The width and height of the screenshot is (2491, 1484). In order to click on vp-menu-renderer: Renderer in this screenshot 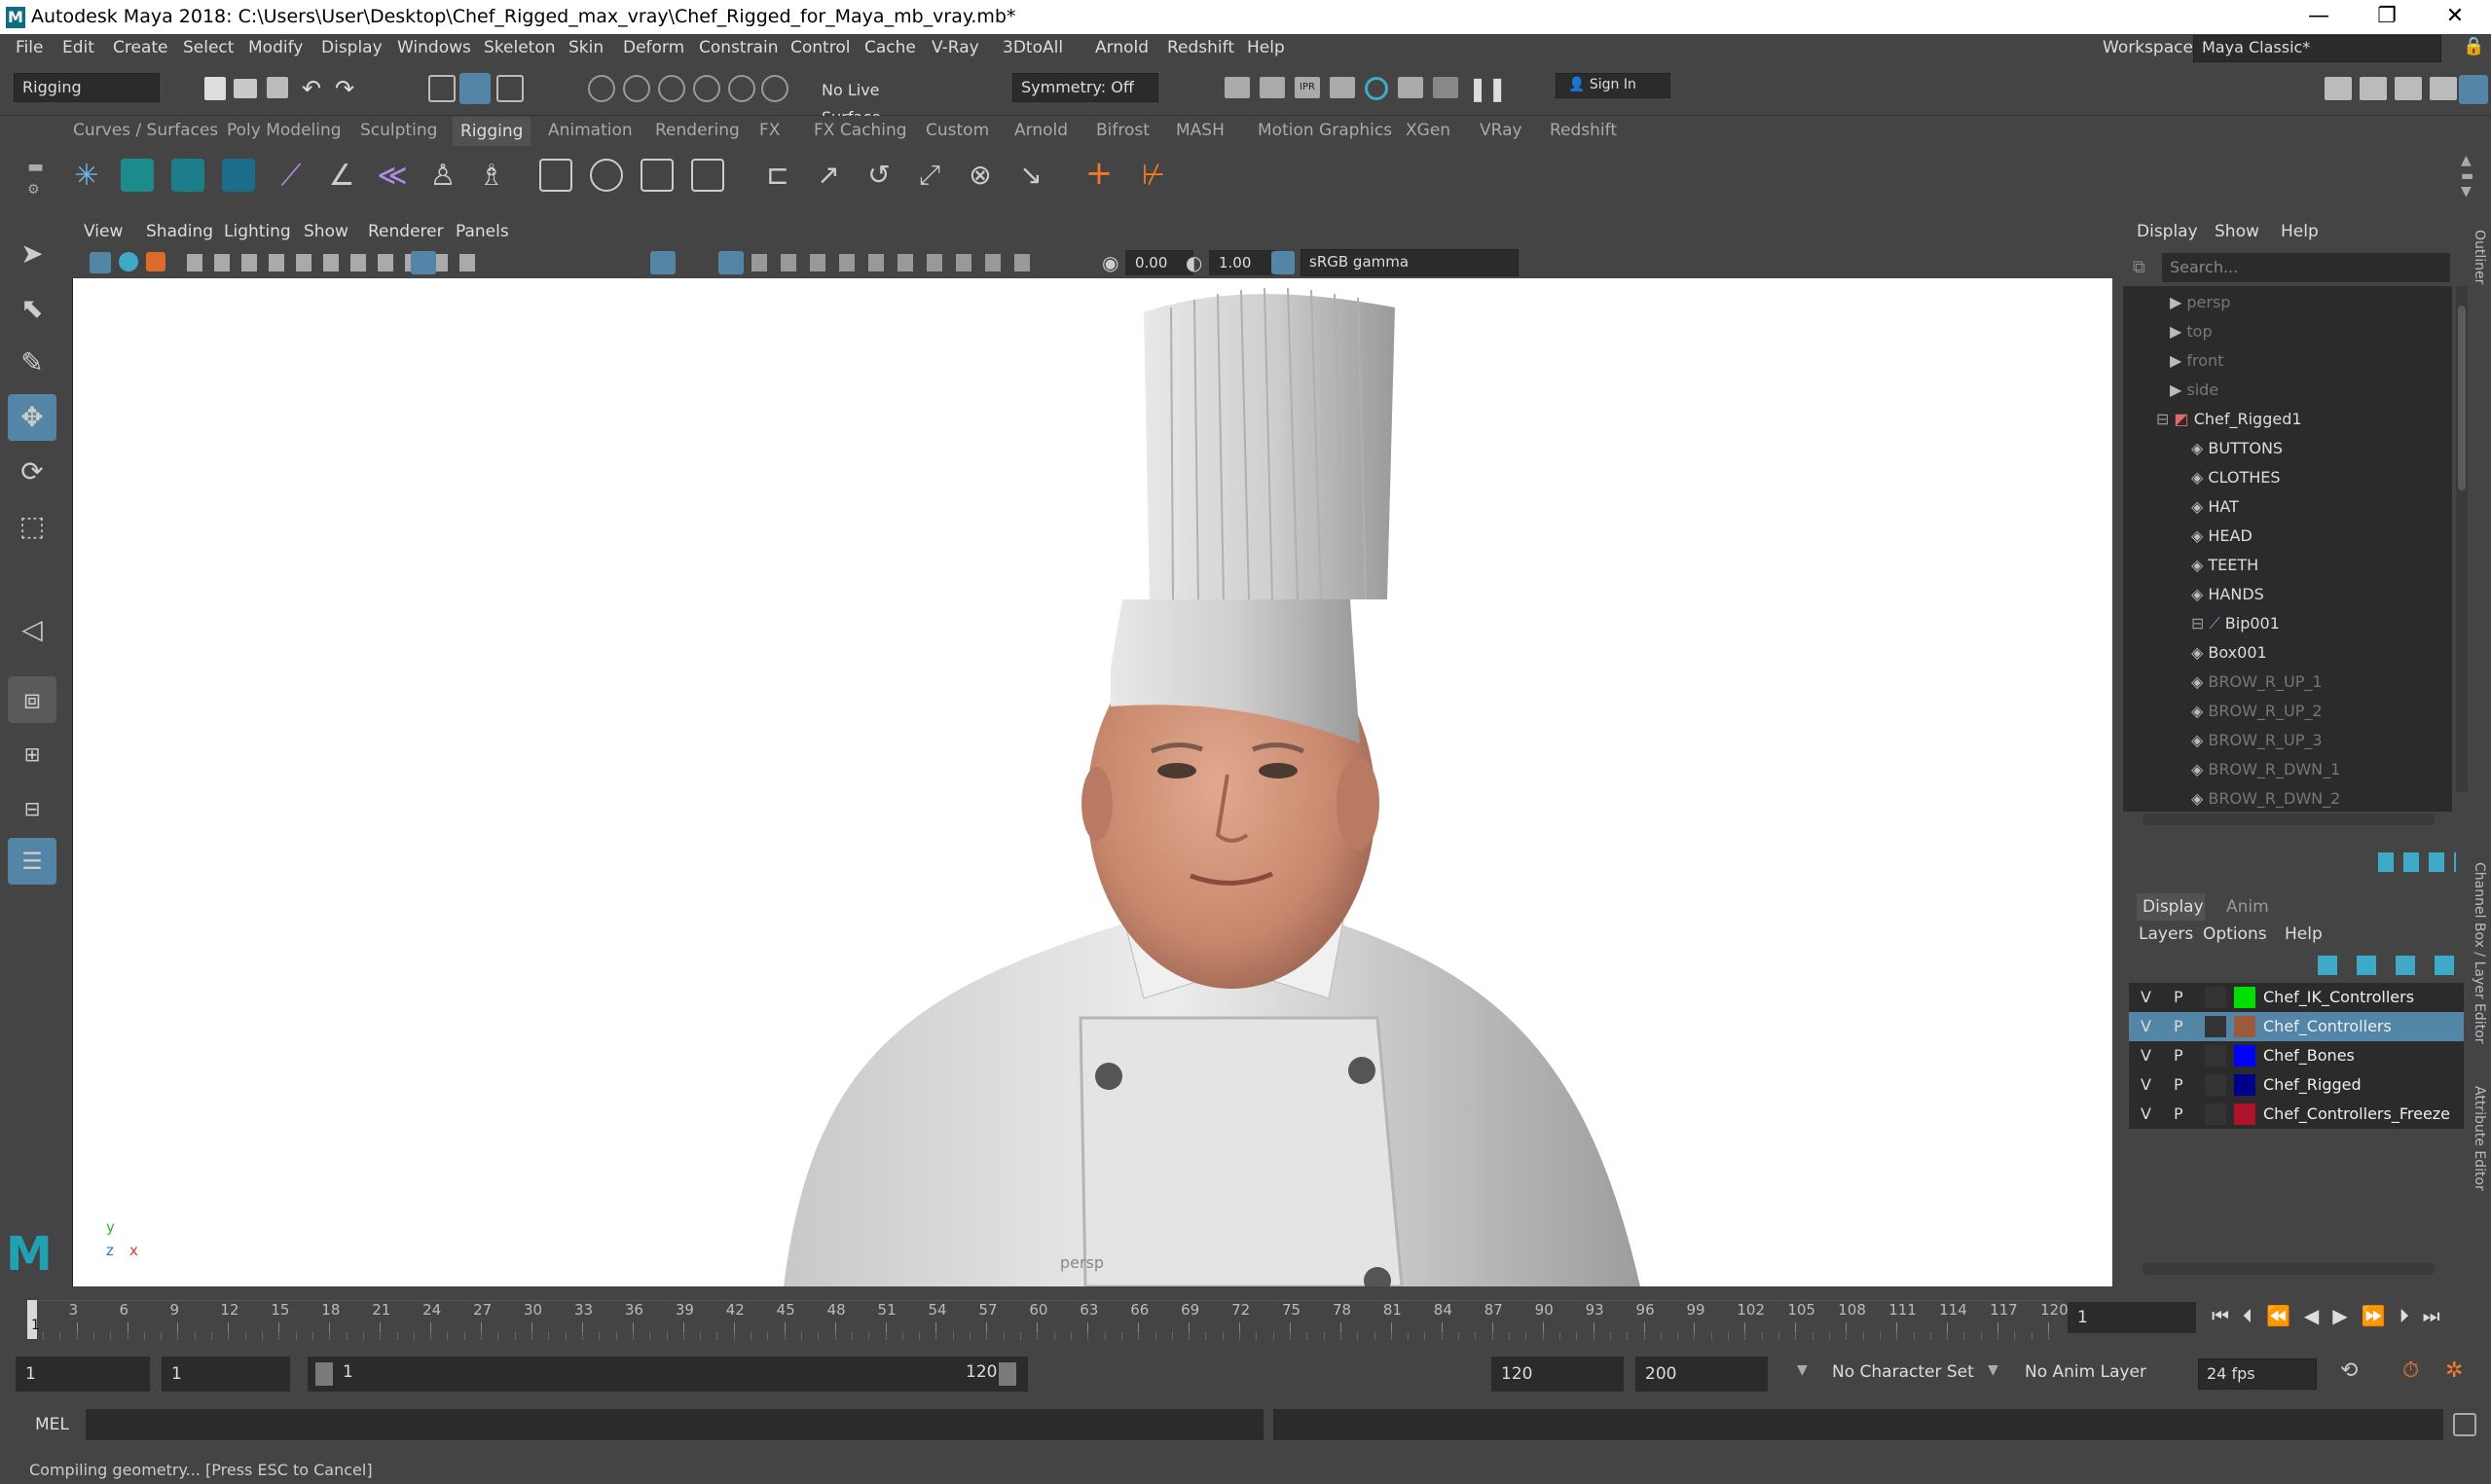, I will do `click(406, 232)`.